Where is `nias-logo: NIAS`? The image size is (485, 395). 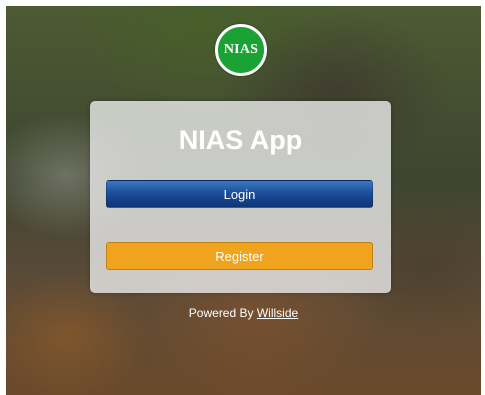
nias-logo: NIAS is located at coordinates (241, 50).